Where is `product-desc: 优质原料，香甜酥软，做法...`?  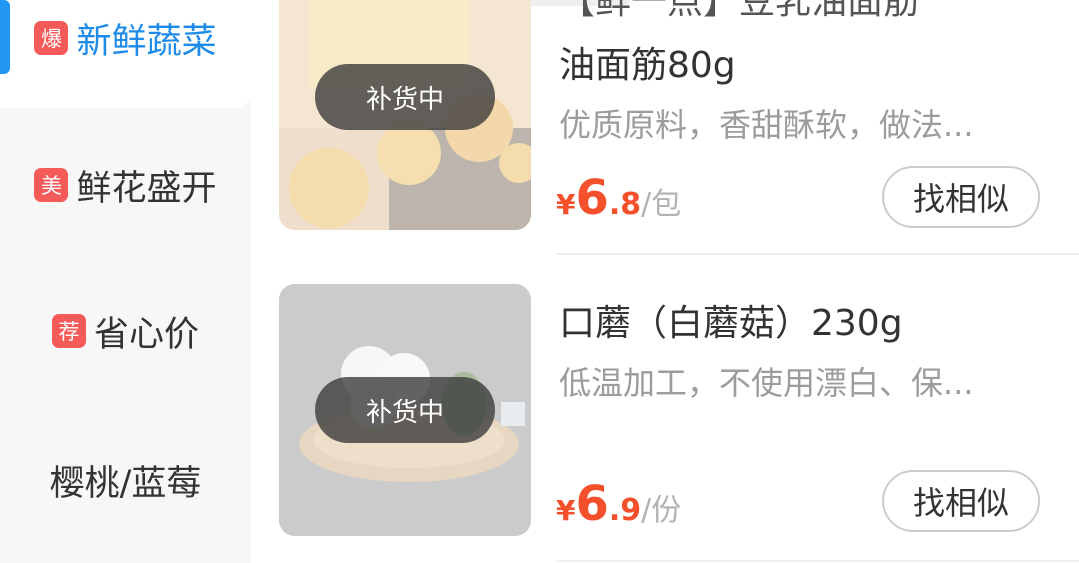 product-desc: 优质原料，香甜酥软，做法... is located at coordinates (766, 125).